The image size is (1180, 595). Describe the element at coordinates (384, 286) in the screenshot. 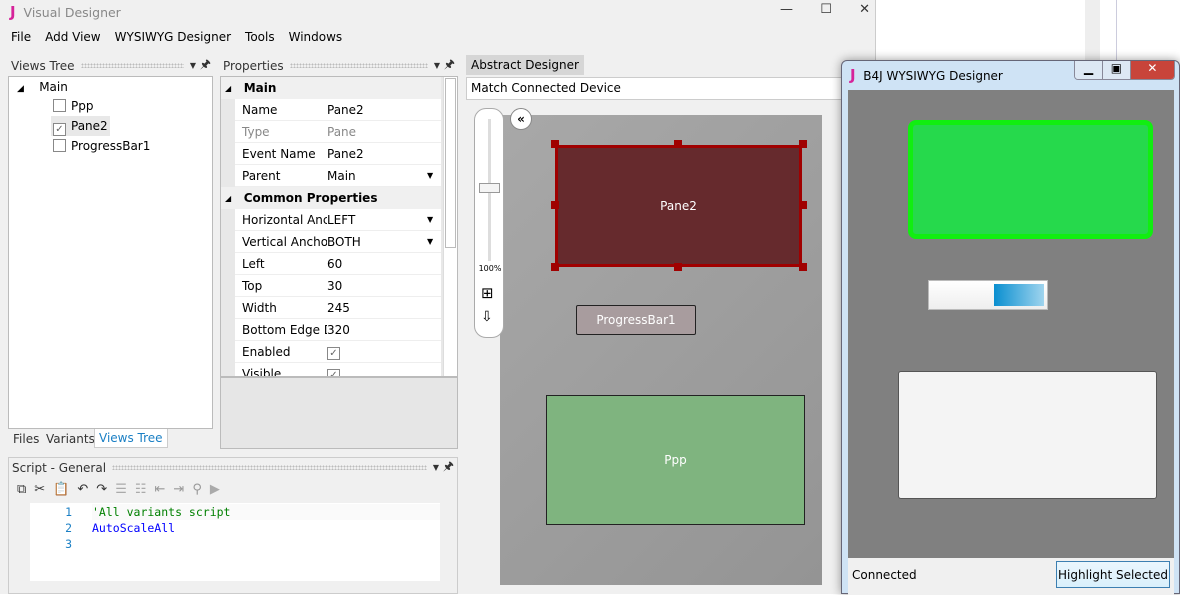

I see `prop-value: 30` at that location.